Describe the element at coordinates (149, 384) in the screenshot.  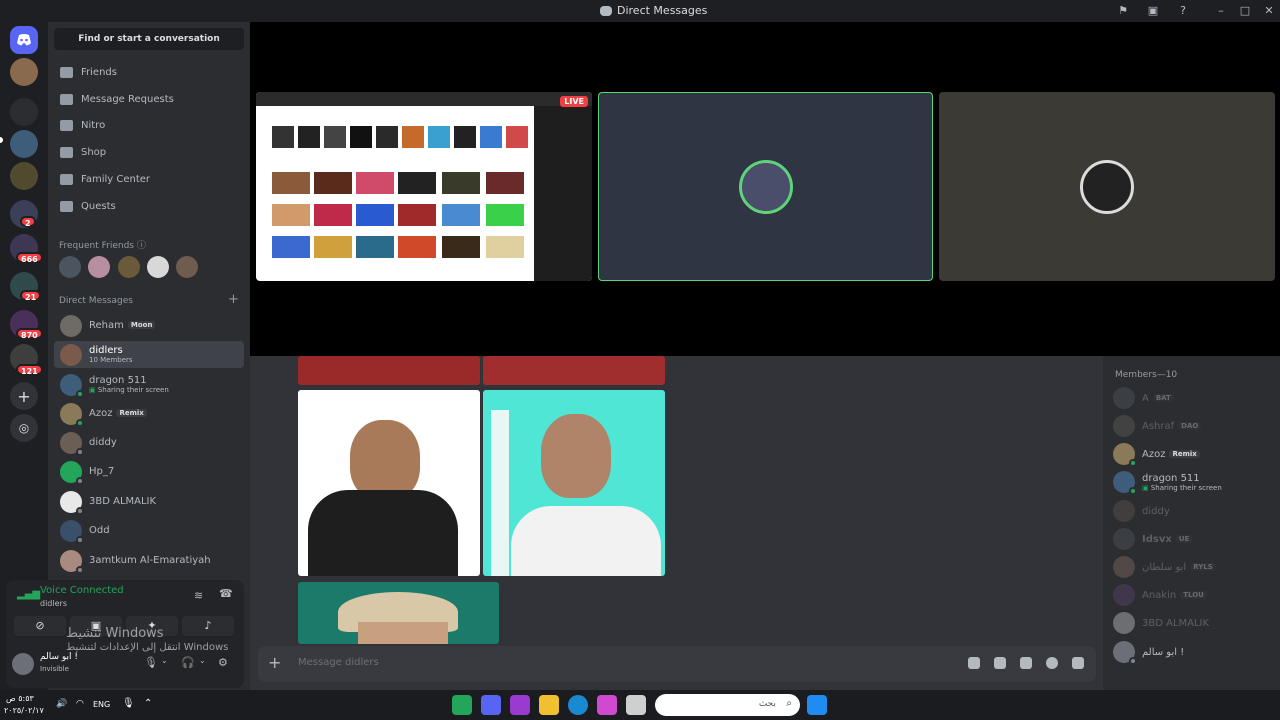
I see `dm-item: dragon 511 ▣ Sharing their screen` at that location.